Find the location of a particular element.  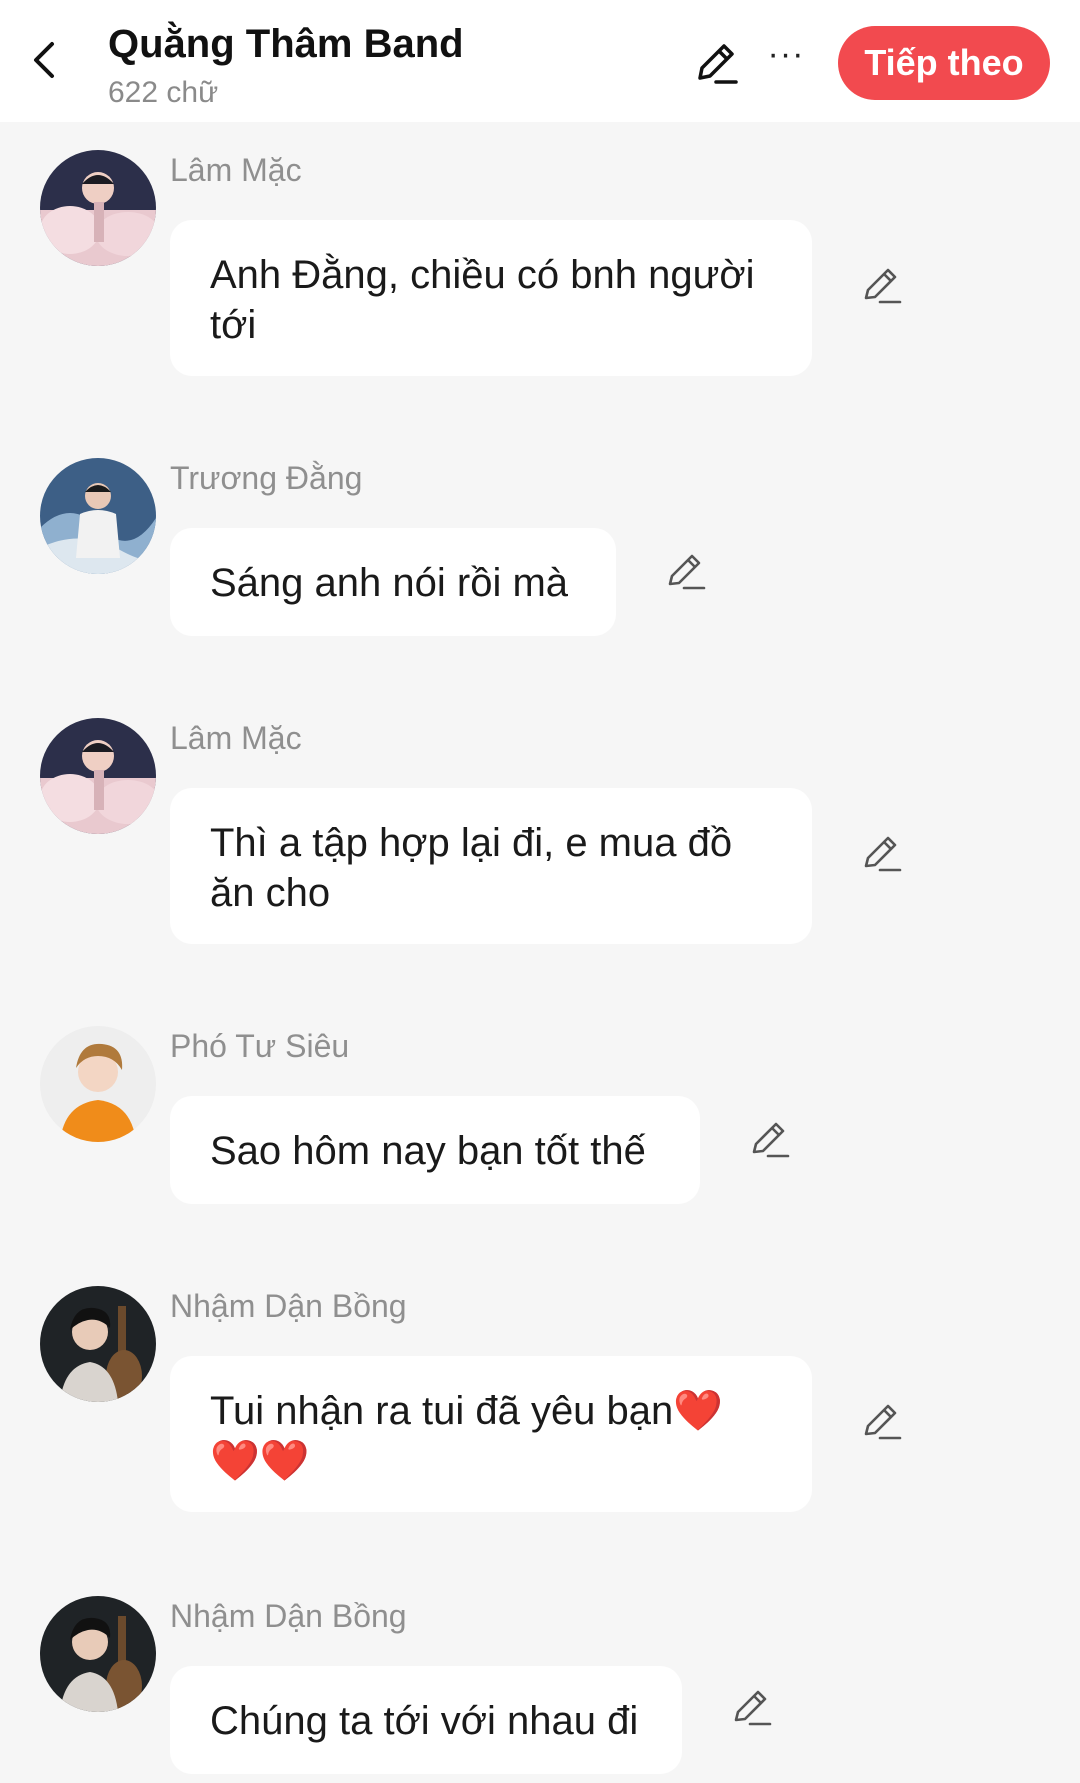

message-text-line: Thì a tập hợp lại đi, e mua đồ is located at coordinates (471, 843).